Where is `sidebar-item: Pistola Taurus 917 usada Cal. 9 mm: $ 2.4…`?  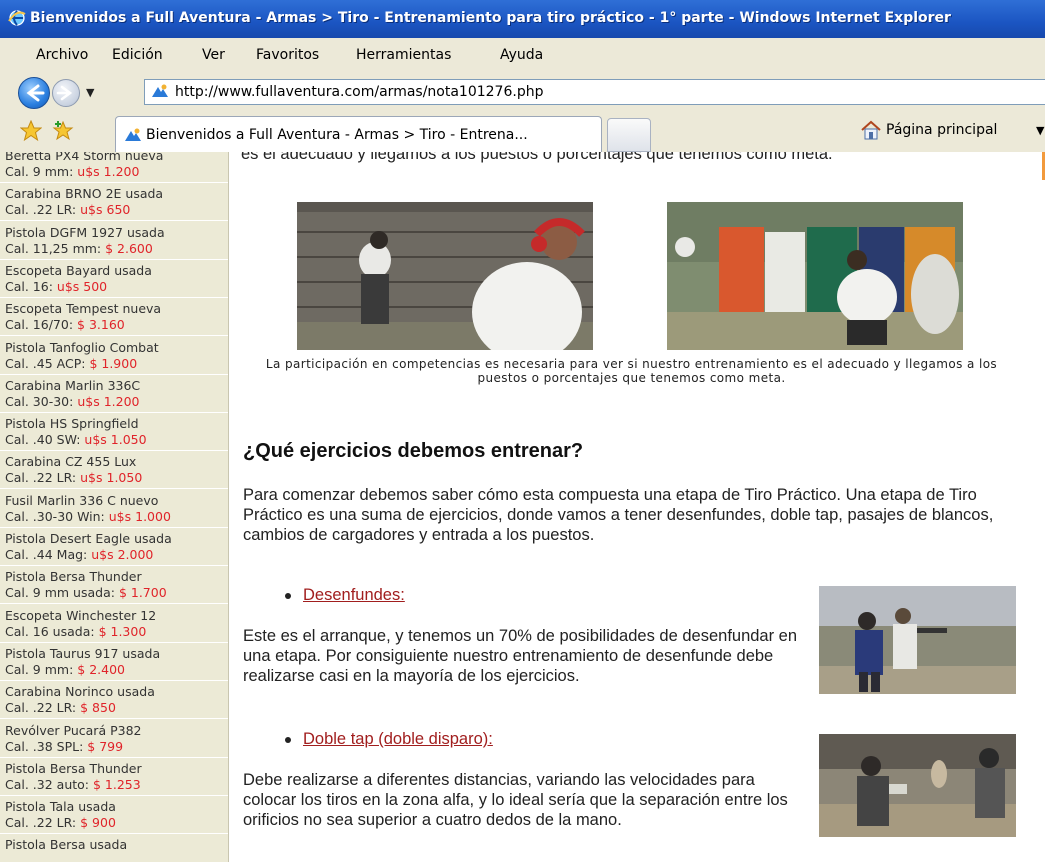 sidebar-item: Pistola Taurus 917 usada Cal. 9 mm: $ 2.4… is located at coordinates (114, 662).